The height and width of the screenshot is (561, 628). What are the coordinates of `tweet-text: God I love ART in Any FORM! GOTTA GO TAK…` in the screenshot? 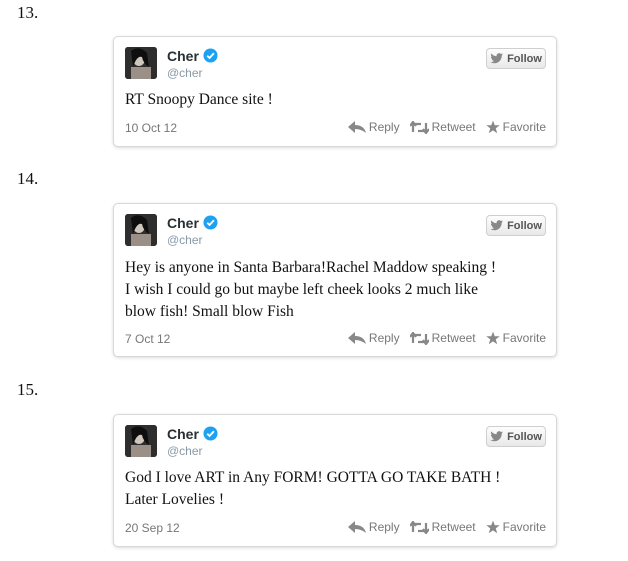 It's located at (313, 488).